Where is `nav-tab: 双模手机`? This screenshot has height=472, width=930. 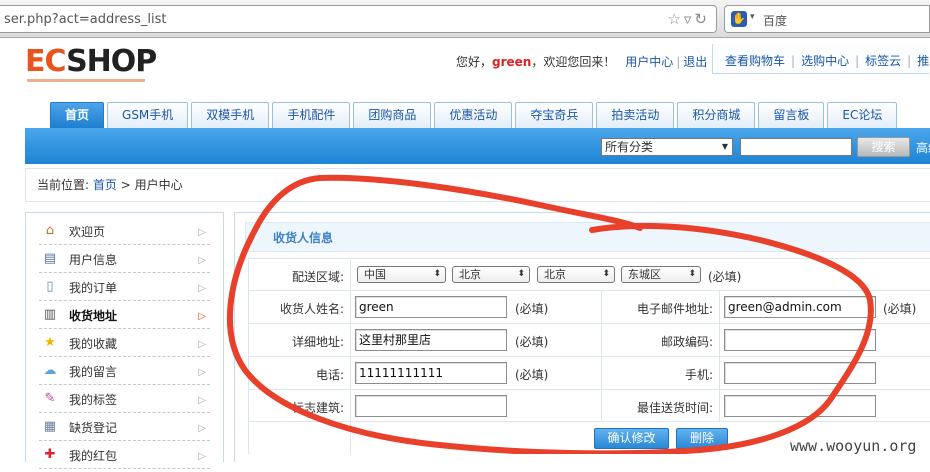
nav-tab: 双模手机 is located at coordinates (230, 115).